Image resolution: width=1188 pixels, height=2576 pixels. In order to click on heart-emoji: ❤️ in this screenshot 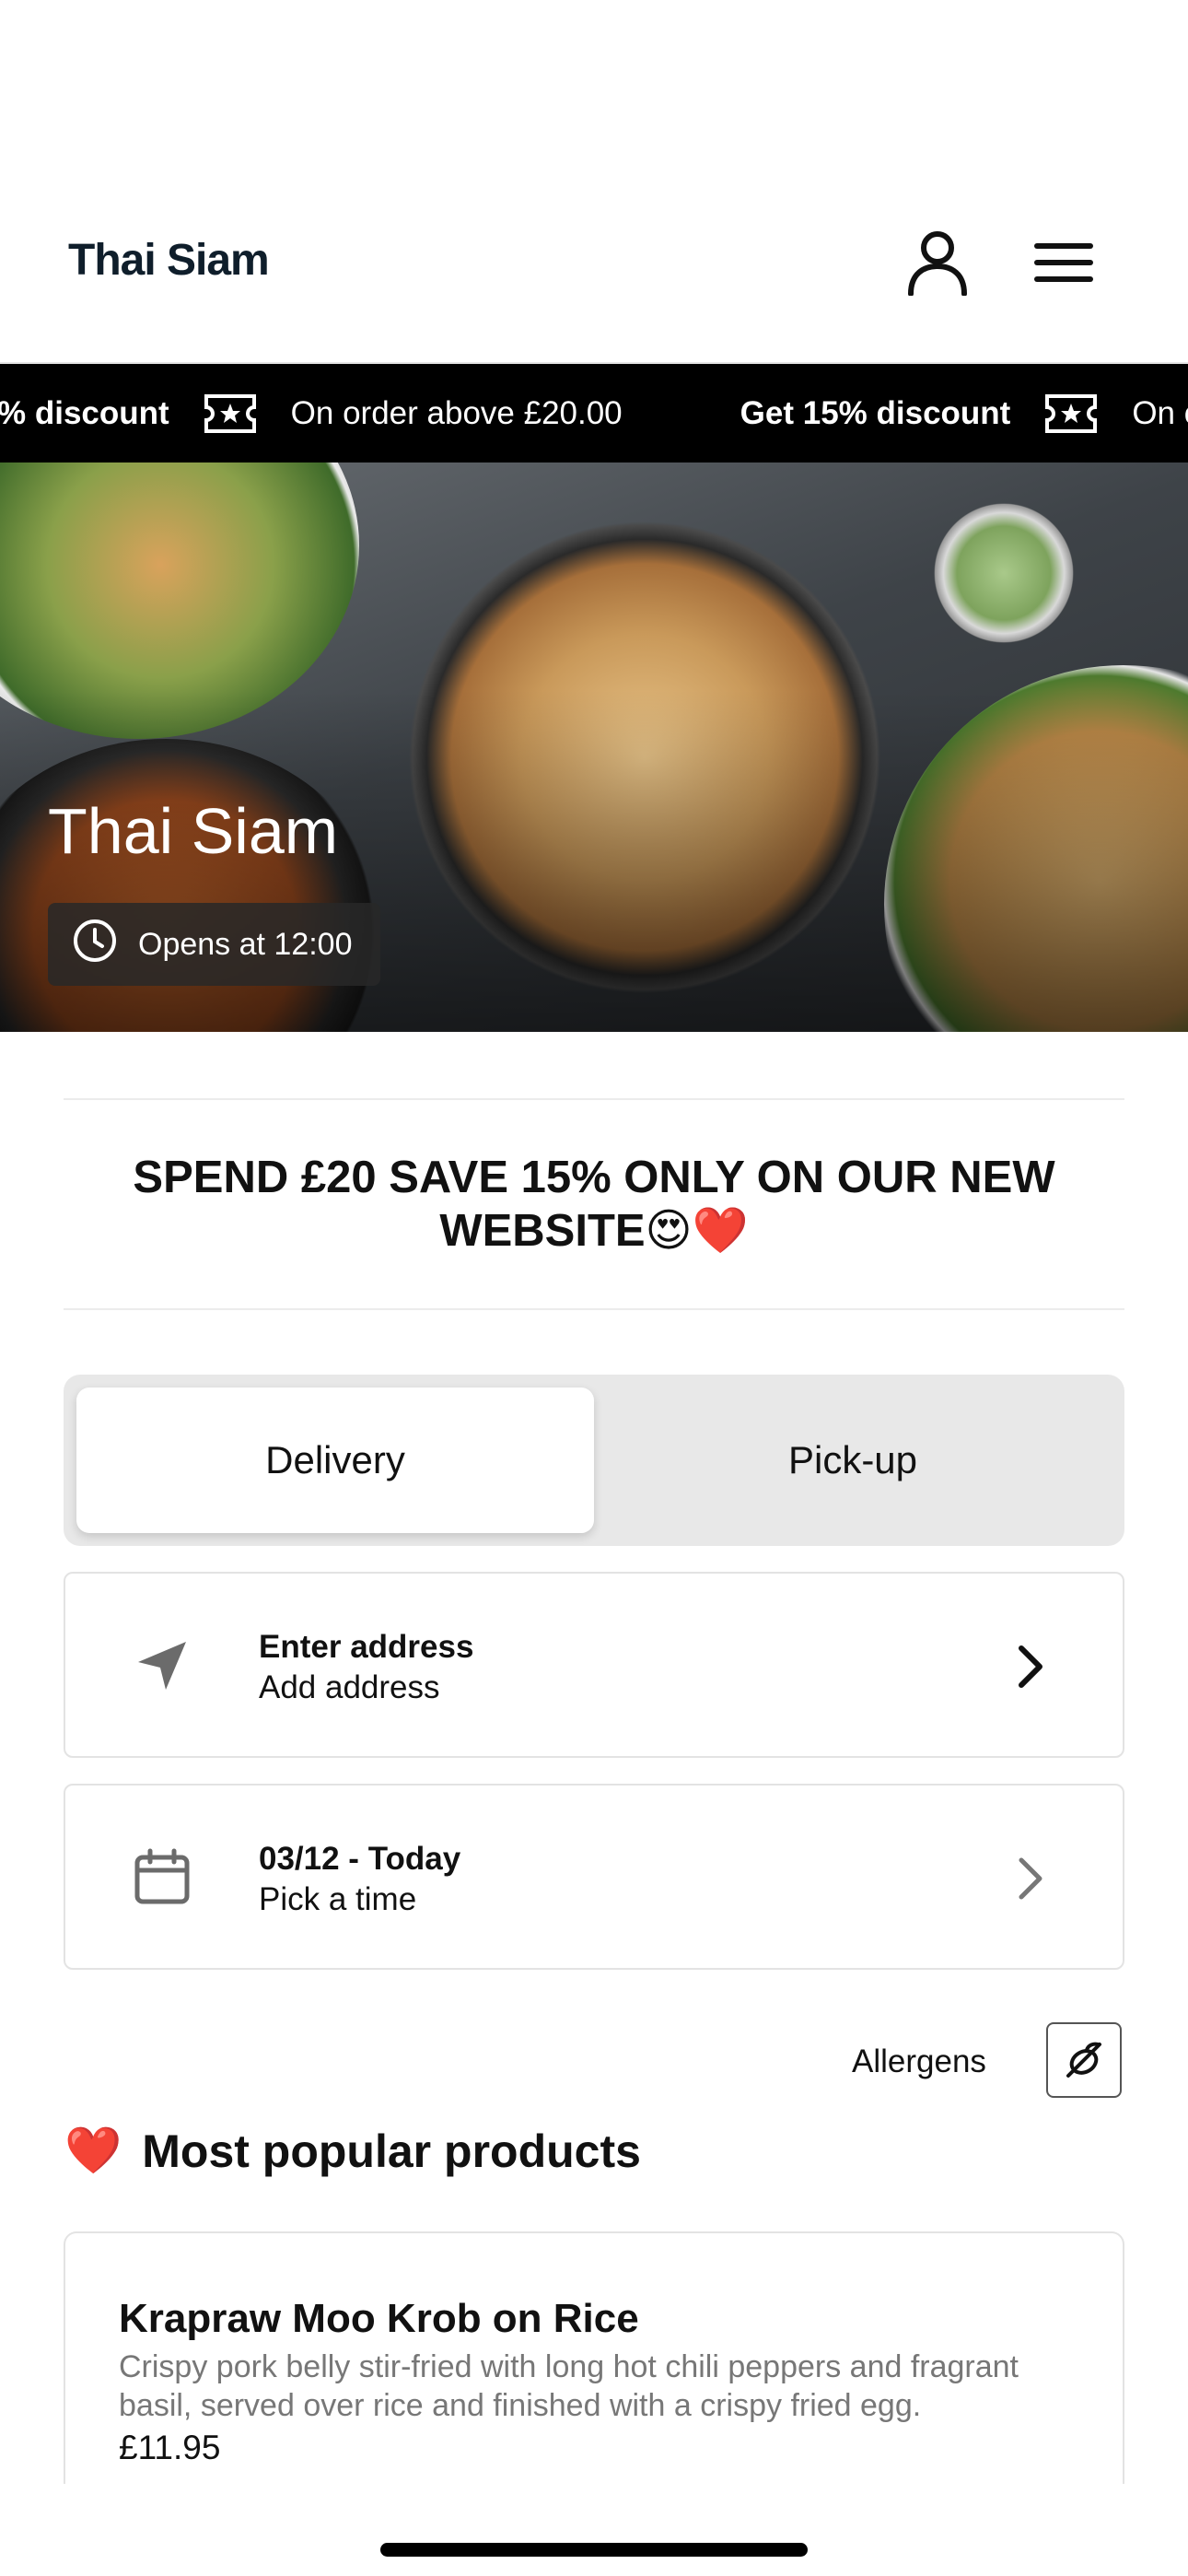, I will do `click(93, 2150)`.